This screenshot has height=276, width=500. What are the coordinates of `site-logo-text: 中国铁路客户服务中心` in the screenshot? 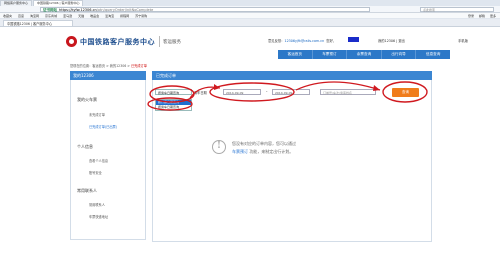 It's located at (117, 42).